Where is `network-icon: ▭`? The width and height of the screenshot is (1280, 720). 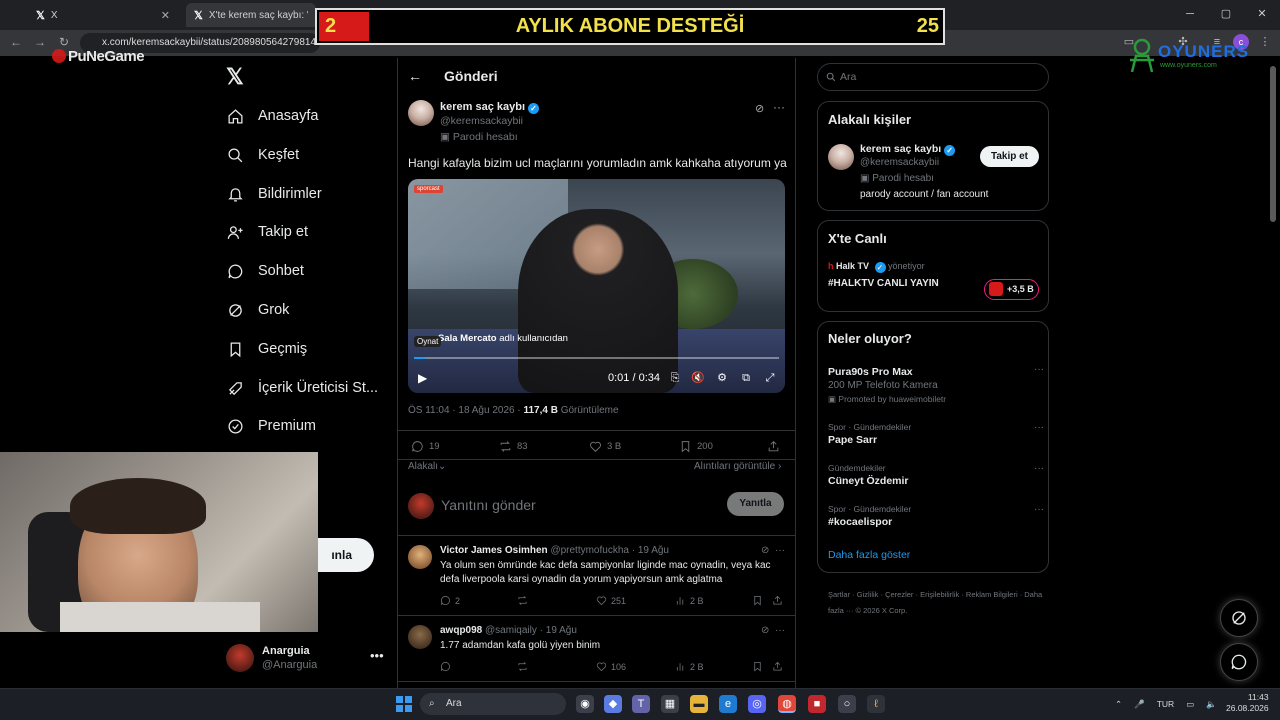 network-icon: ▭ is located at coordinates (1190, 704).